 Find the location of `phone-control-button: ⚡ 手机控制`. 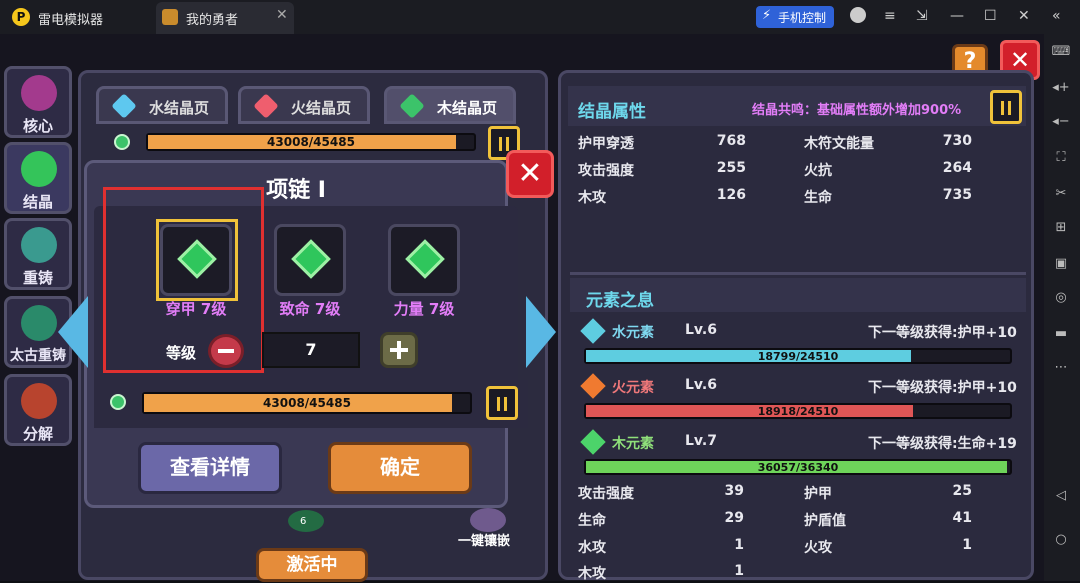

phone-control-button: ⚡ 手机控制 is located at coordinates (795, 17).